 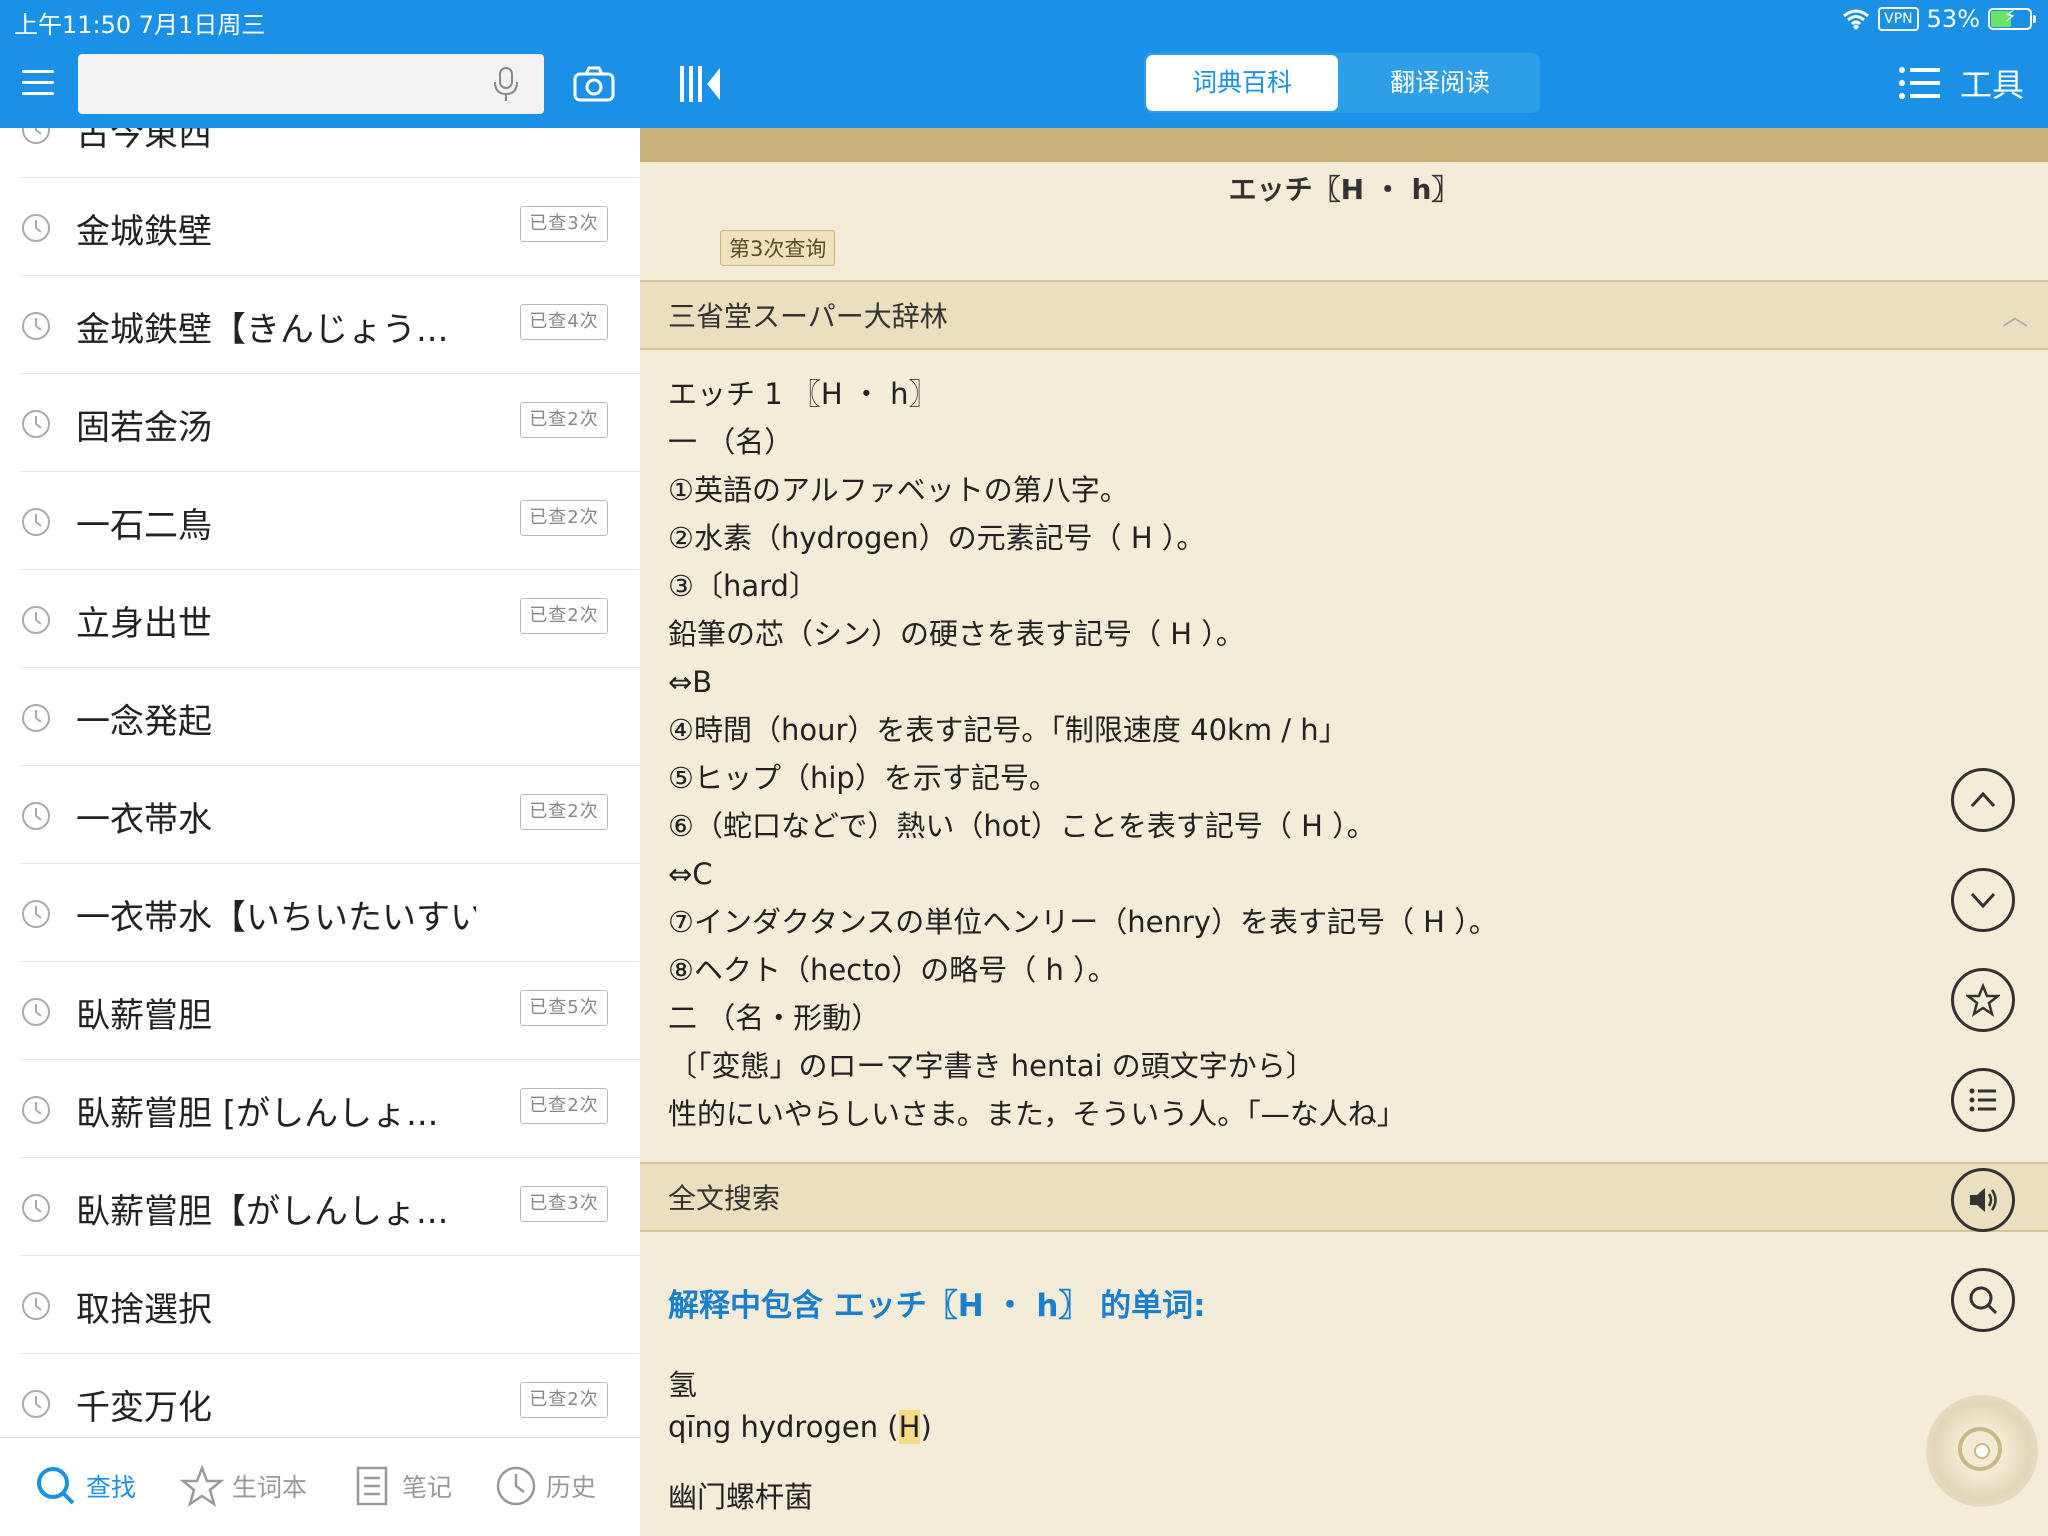 I want to click on tab-vocabulary: 生词本, so click(x=243, y=1486).